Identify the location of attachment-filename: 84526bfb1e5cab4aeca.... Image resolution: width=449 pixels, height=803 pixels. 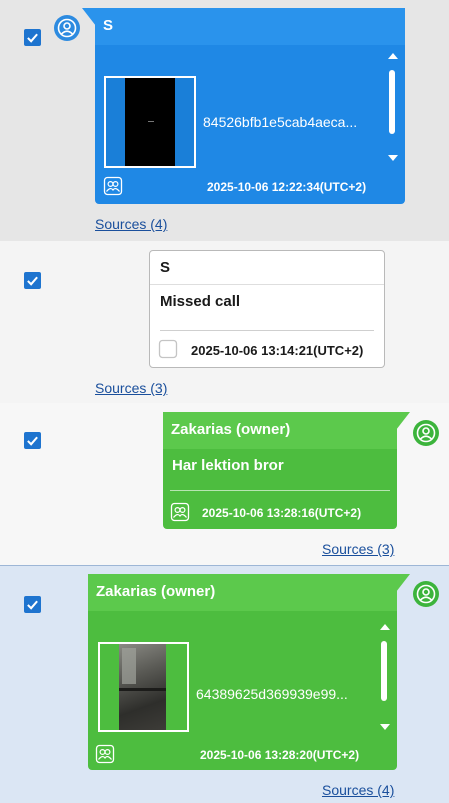
(280, 122).